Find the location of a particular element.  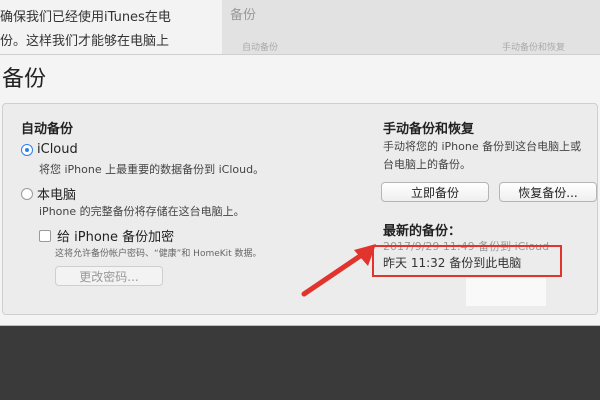

annotation-highlight-box is located at coordinates (467, 261).